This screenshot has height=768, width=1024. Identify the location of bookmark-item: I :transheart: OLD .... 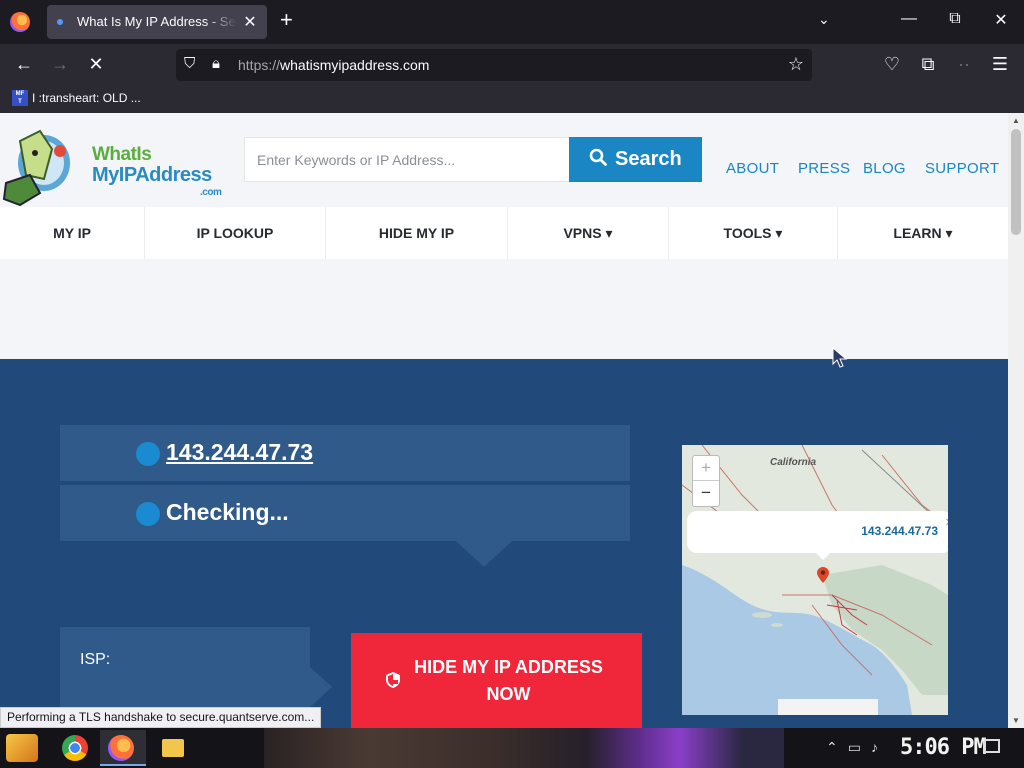
(86, 98).